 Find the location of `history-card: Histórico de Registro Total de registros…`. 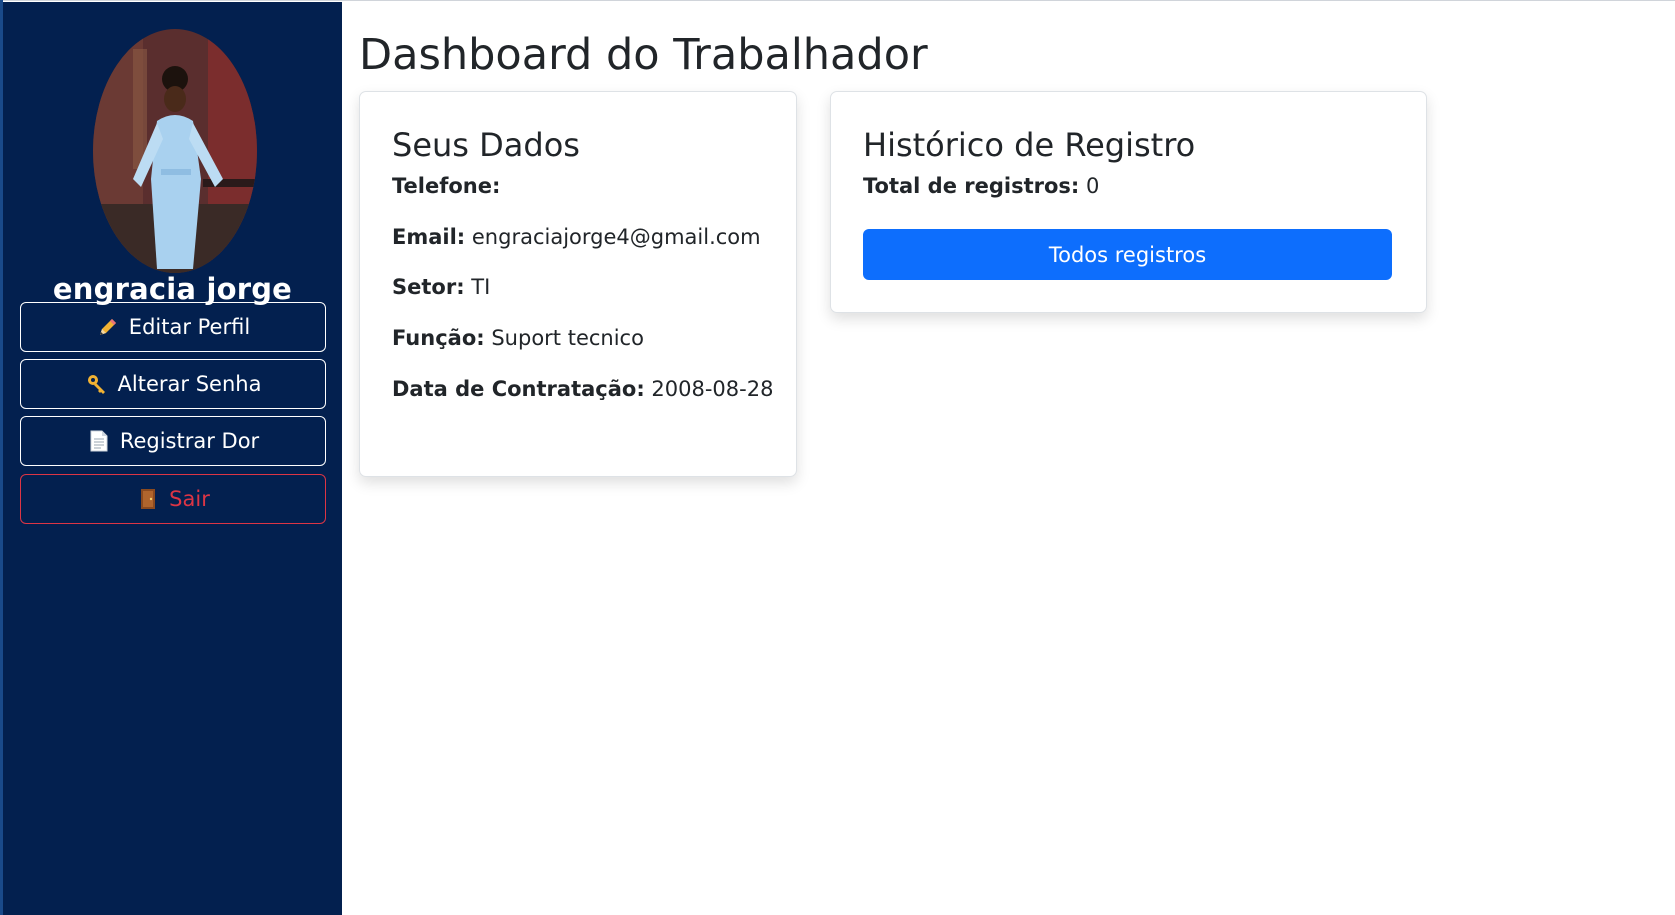

history-card: Histórico de Registro Total de registros… is located at coordinates (1128, 202).